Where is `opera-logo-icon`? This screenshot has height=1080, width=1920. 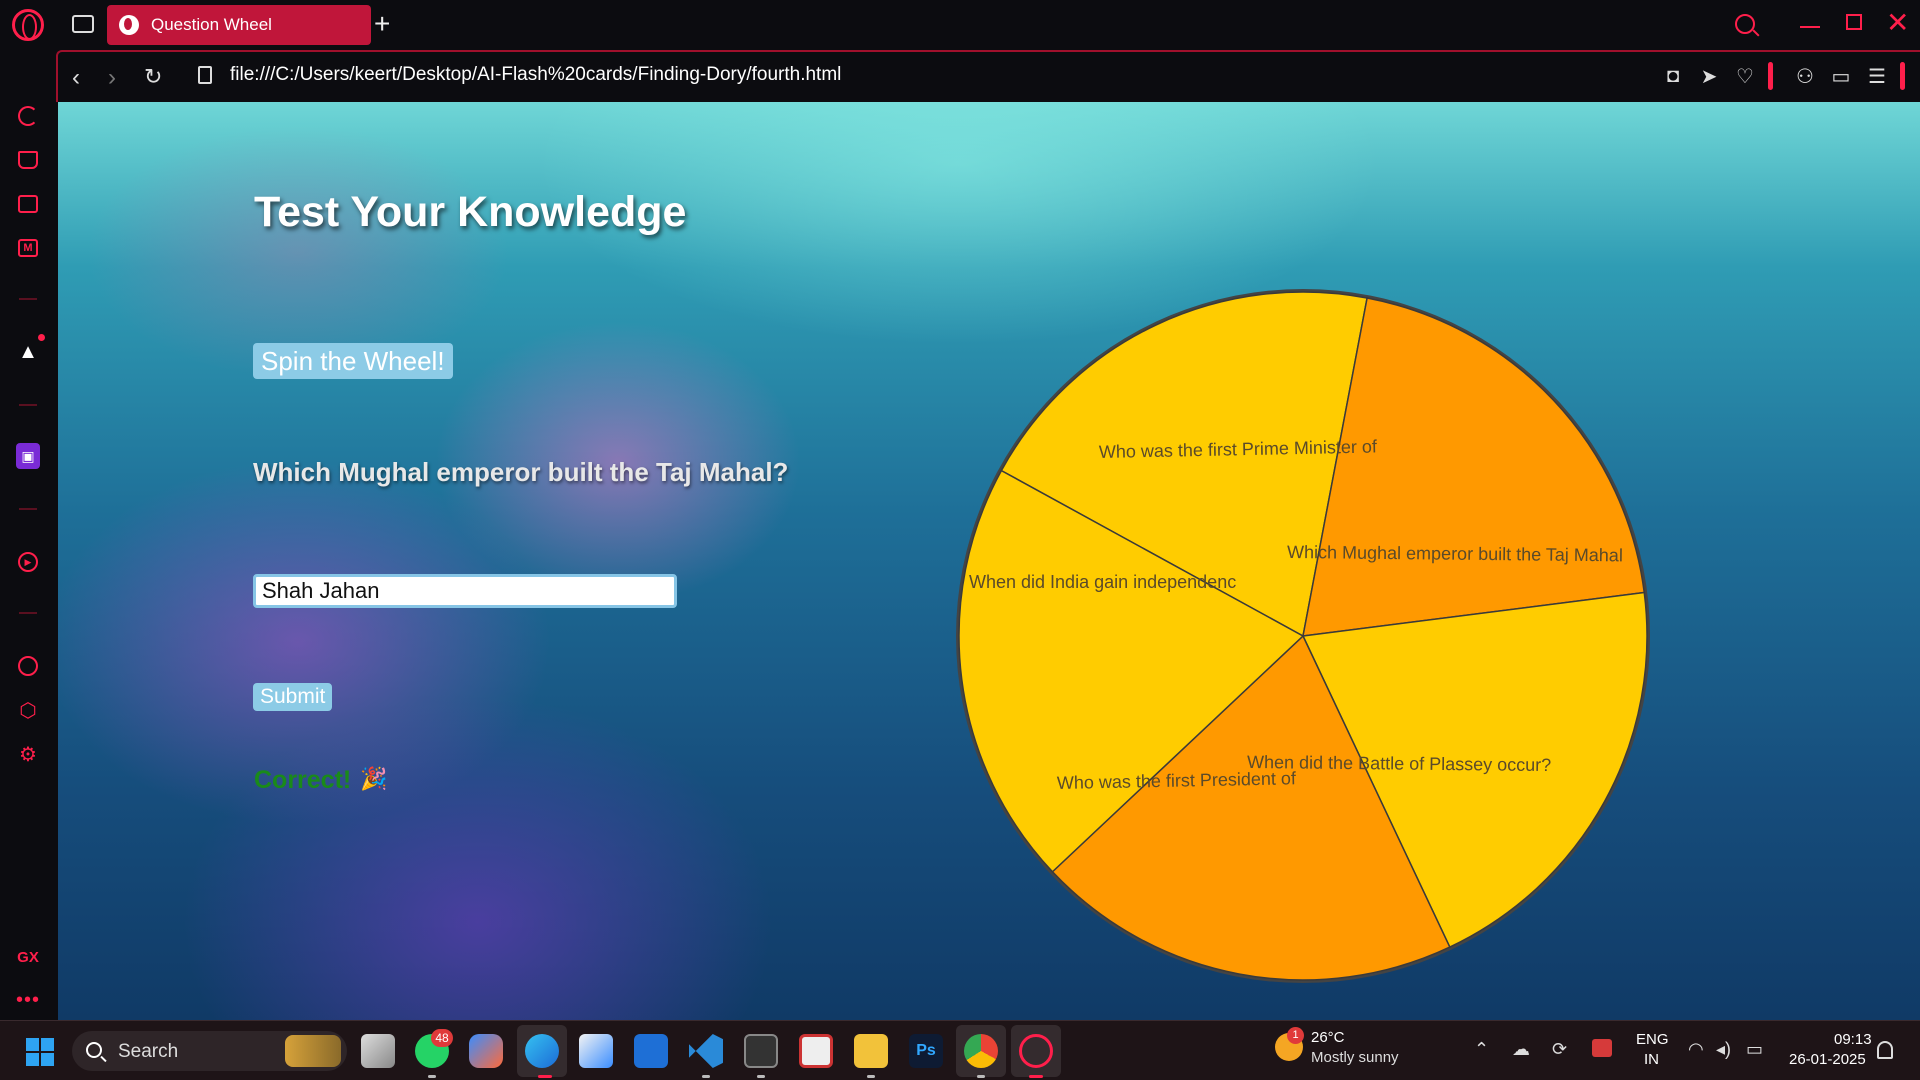
opera-logo-icon is located at coordinates (28, 25).